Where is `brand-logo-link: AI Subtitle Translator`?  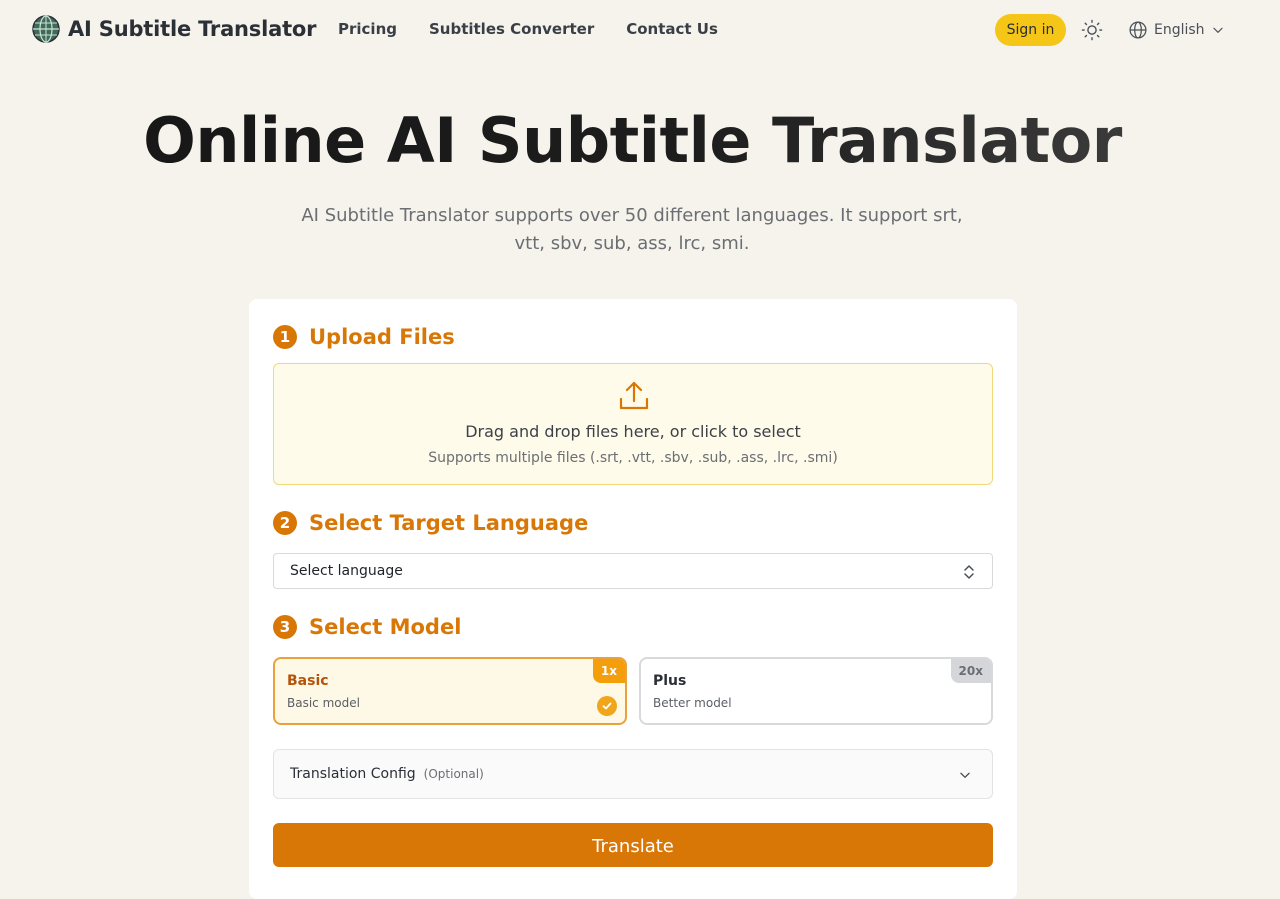
brand-logo-link: AI Subtitle Translator is located at coordinates (174, 29).